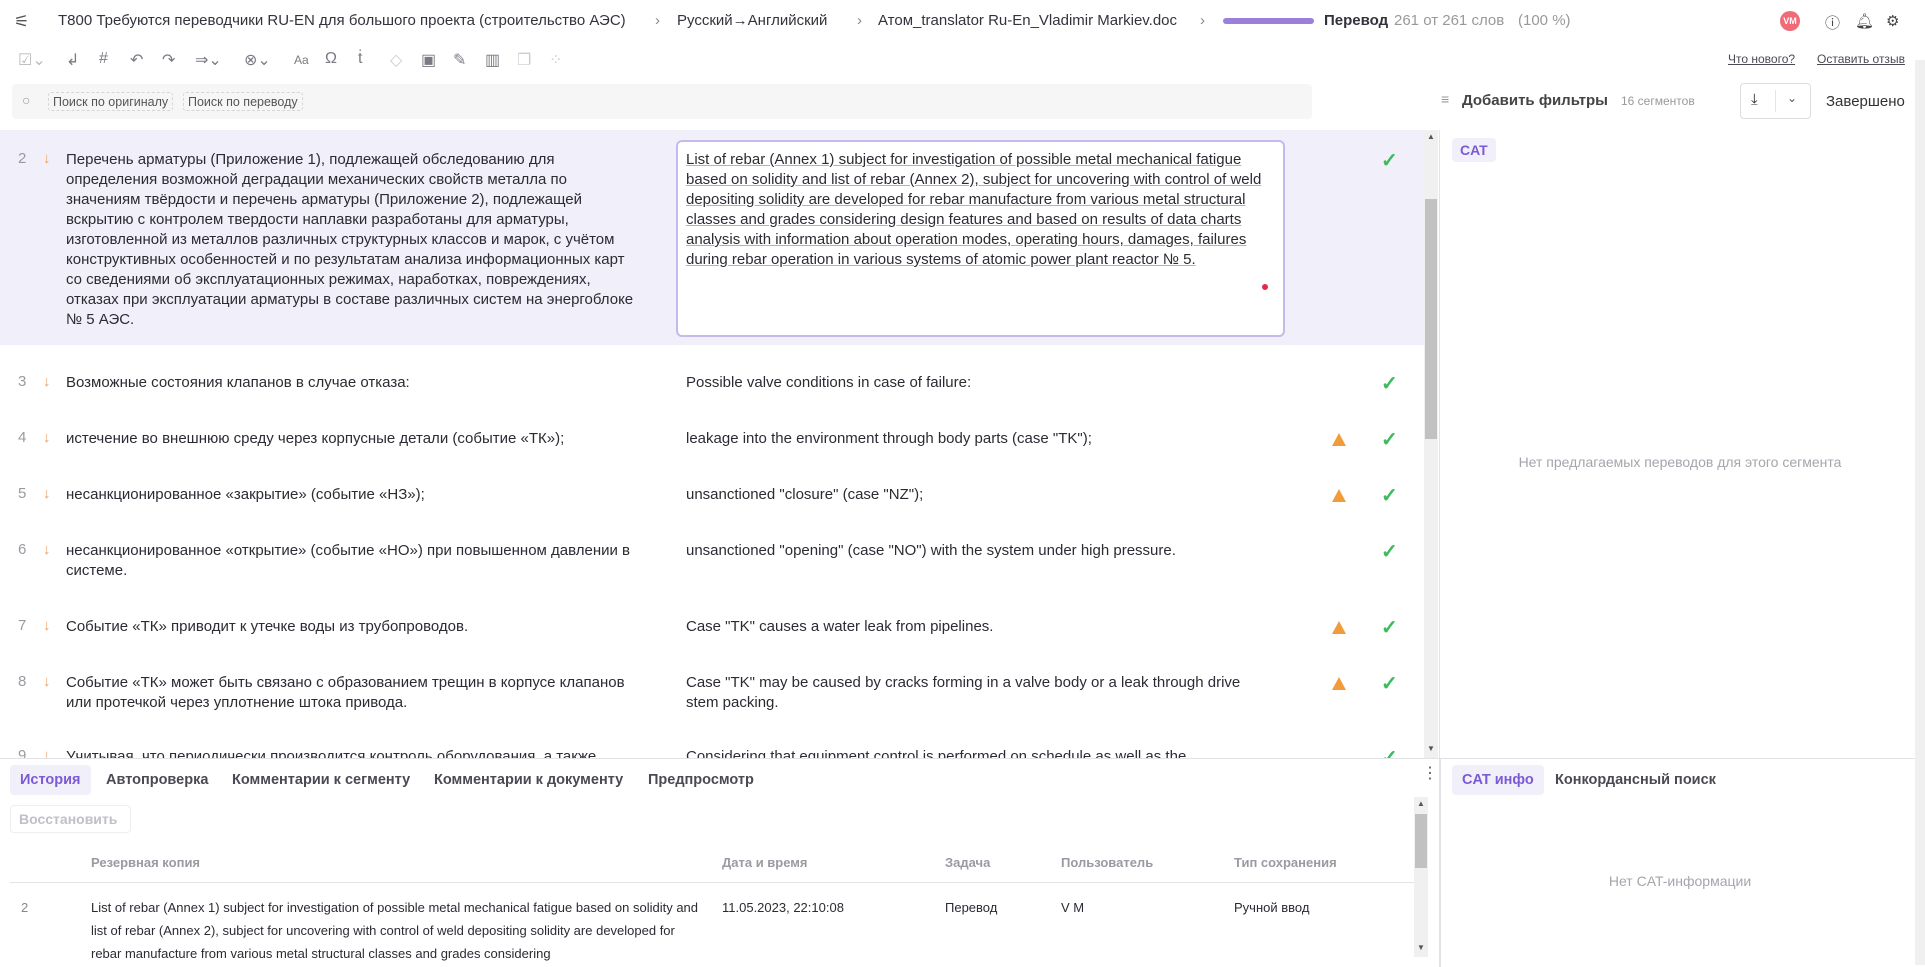 The height and width of the screenshot is (967, 1925). What do you see at coordinates (136, 60) in the screenshot?
I see `undo-icon: ↶` at bounding box center [136, 60].